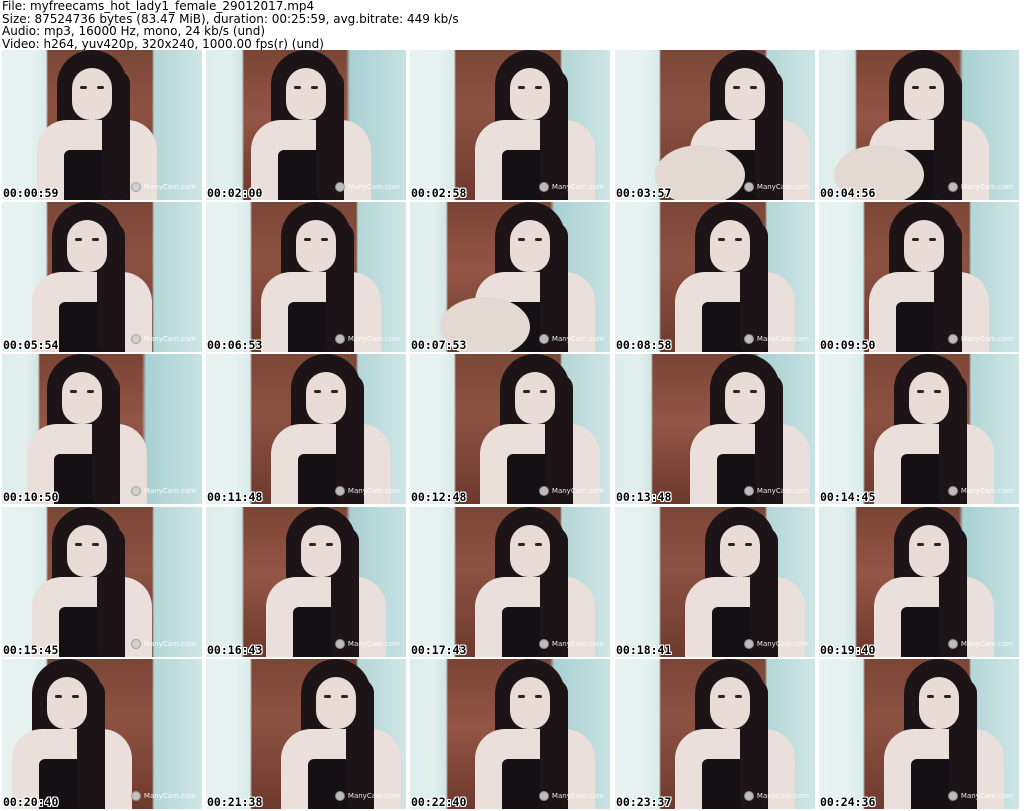  Describe the element at coordinates (919, 125) in the screenshot. I see `video-thumbnail: ManyCam.com 00:04:56` at that location.